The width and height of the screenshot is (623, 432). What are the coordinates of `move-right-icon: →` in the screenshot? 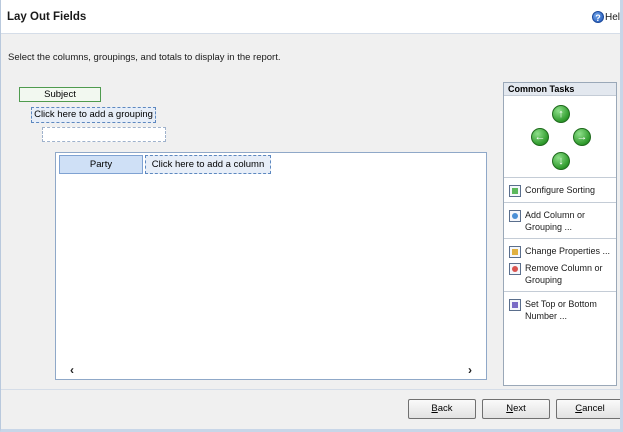 It's located at (582, 137).